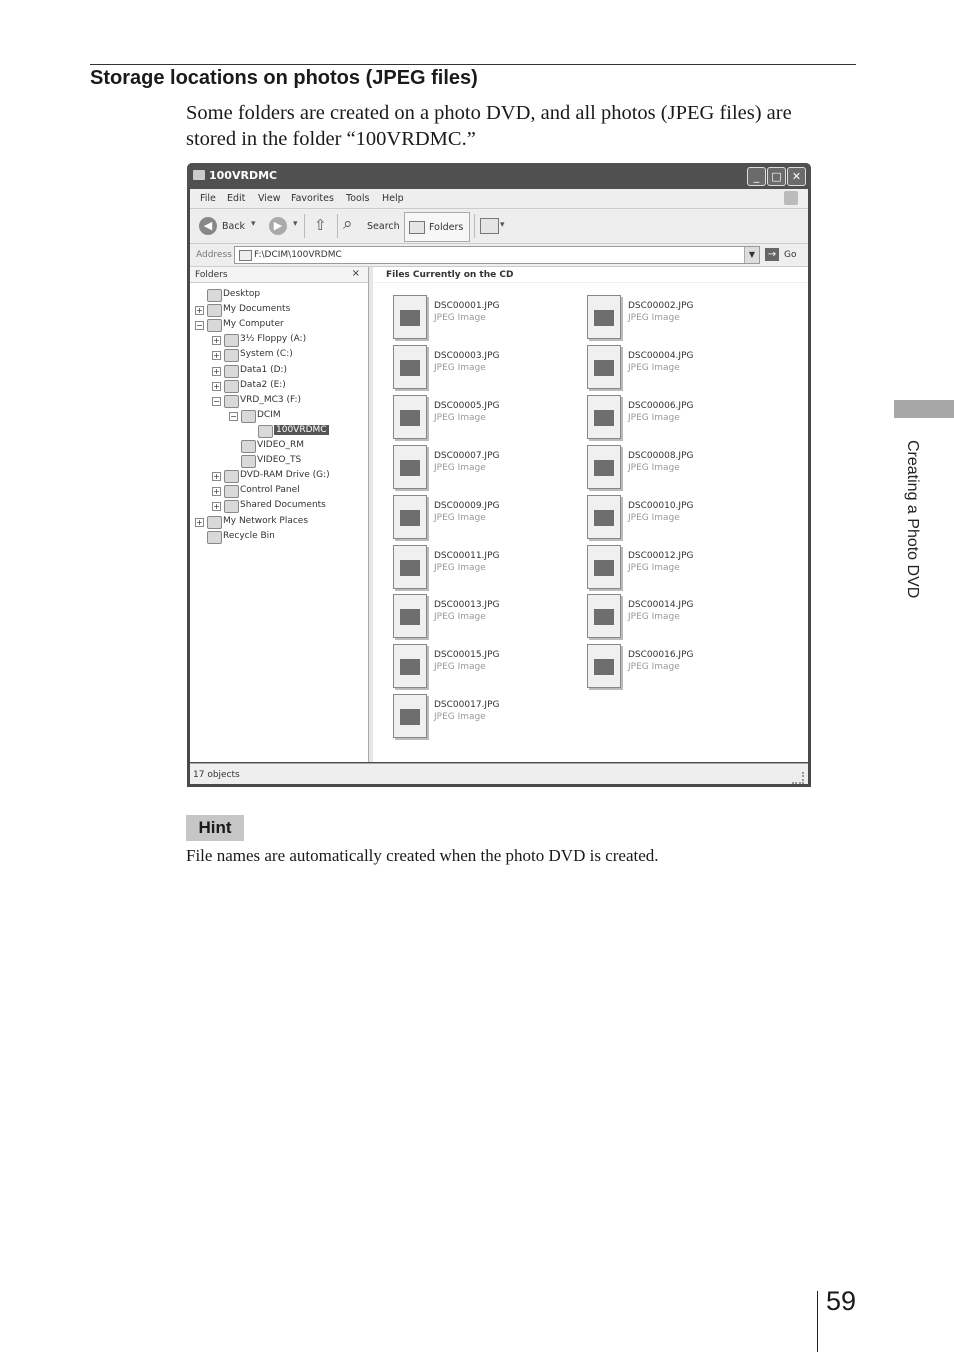 The width and height of the screenshot is (954, 1352). I want to click on close-pane-icon: ×, so click(356, 273).